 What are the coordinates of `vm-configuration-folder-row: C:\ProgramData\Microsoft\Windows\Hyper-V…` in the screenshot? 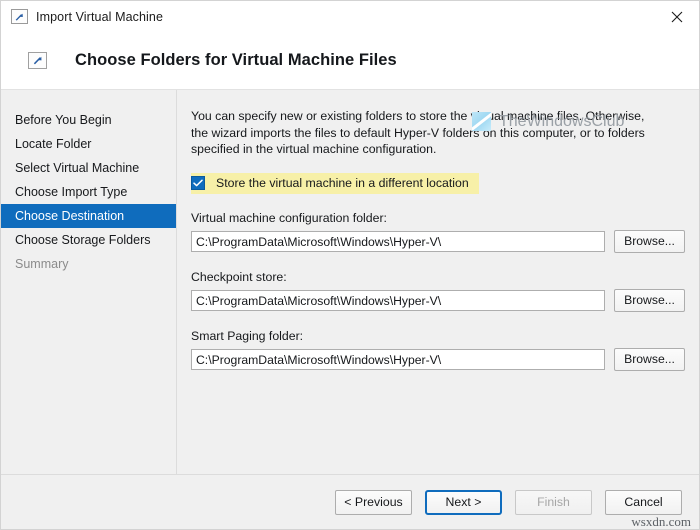 It's located at (445, 241).